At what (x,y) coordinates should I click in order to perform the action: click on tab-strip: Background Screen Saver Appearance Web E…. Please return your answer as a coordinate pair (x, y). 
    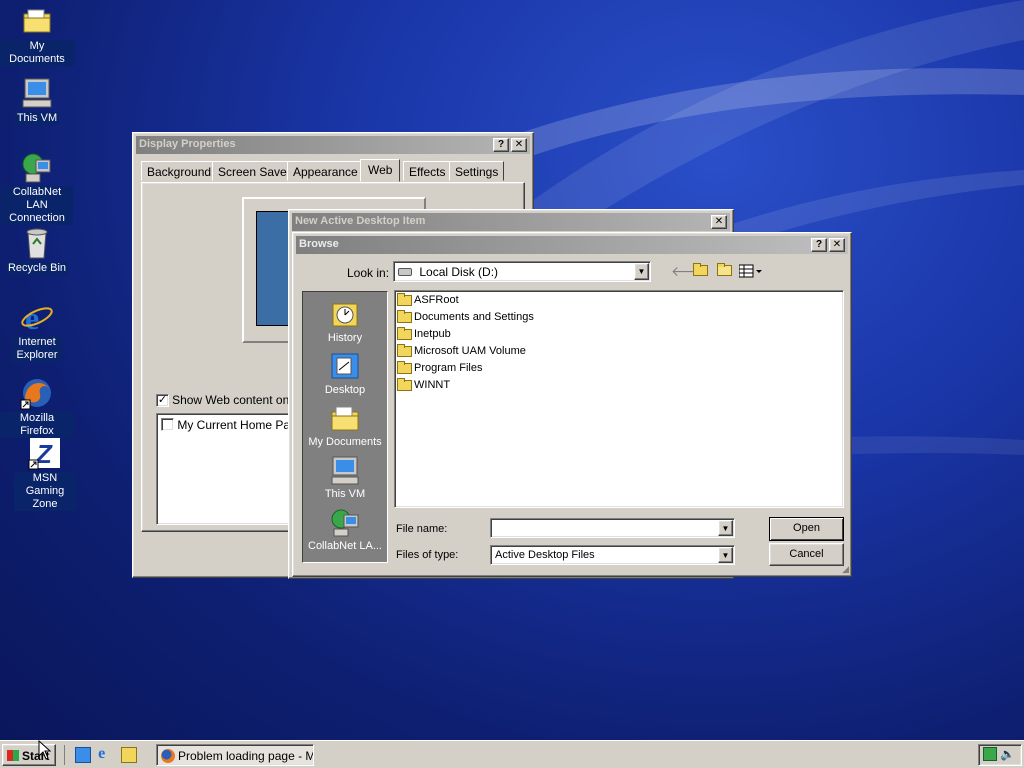
    Looking at the image, I should click on (331, 171).